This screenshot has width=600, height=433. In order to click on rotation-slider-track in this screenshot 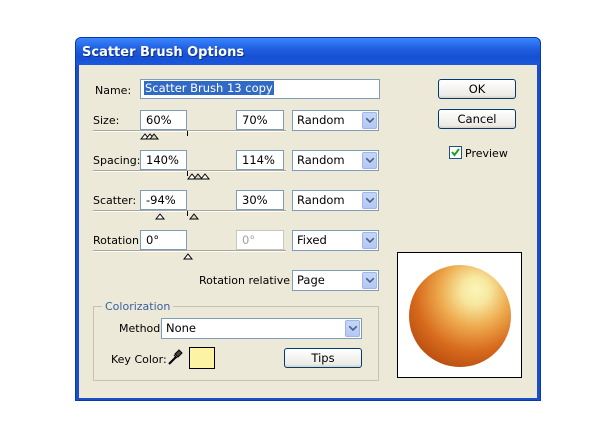, I will do `click(189, 251)`.